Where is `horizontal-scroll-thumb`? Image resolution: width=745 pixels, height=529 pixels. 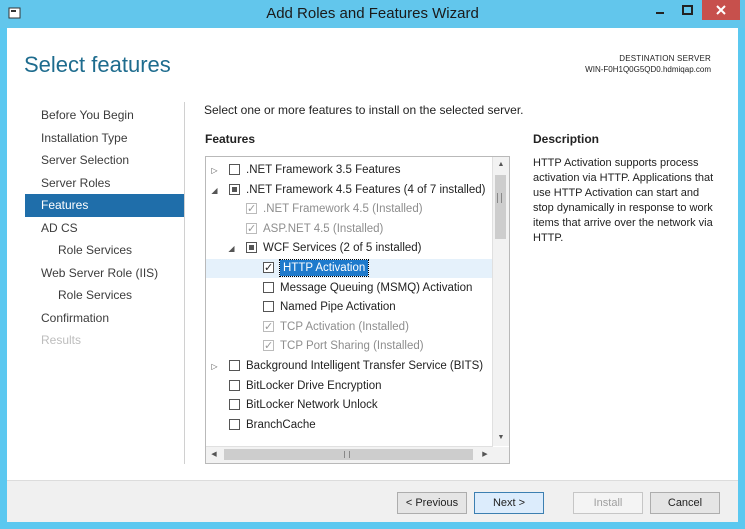 horizontal-scroll-thumb is located at coordinates (348, 454).